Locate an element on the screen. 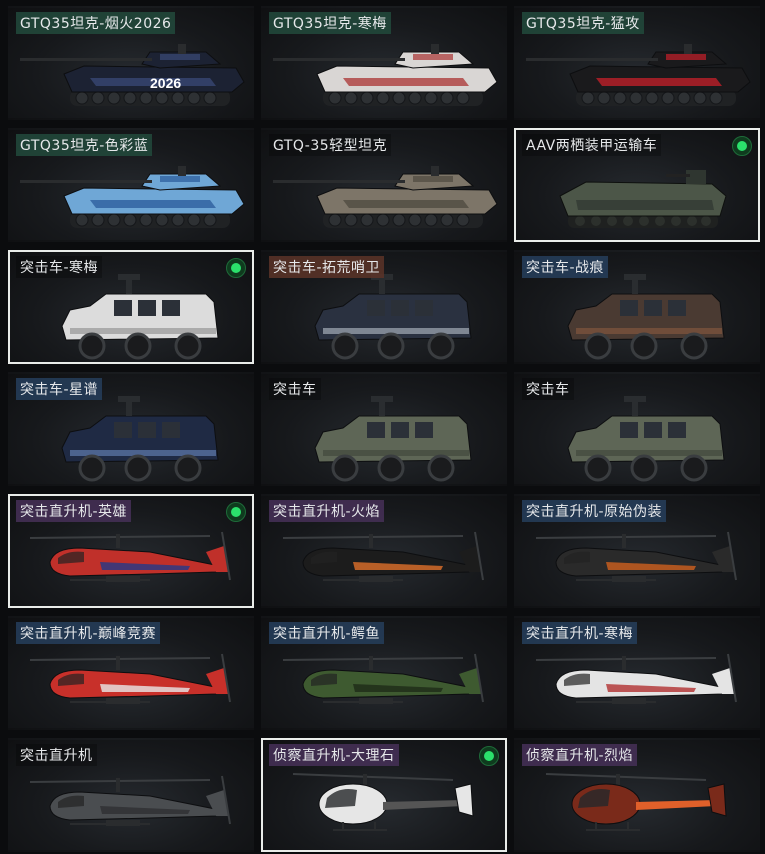 The height and width of the screenshot is (854, 765). vehicle-skin-card: GTQ35坦克-色彩蓝 is located at coordinates (131, 185).